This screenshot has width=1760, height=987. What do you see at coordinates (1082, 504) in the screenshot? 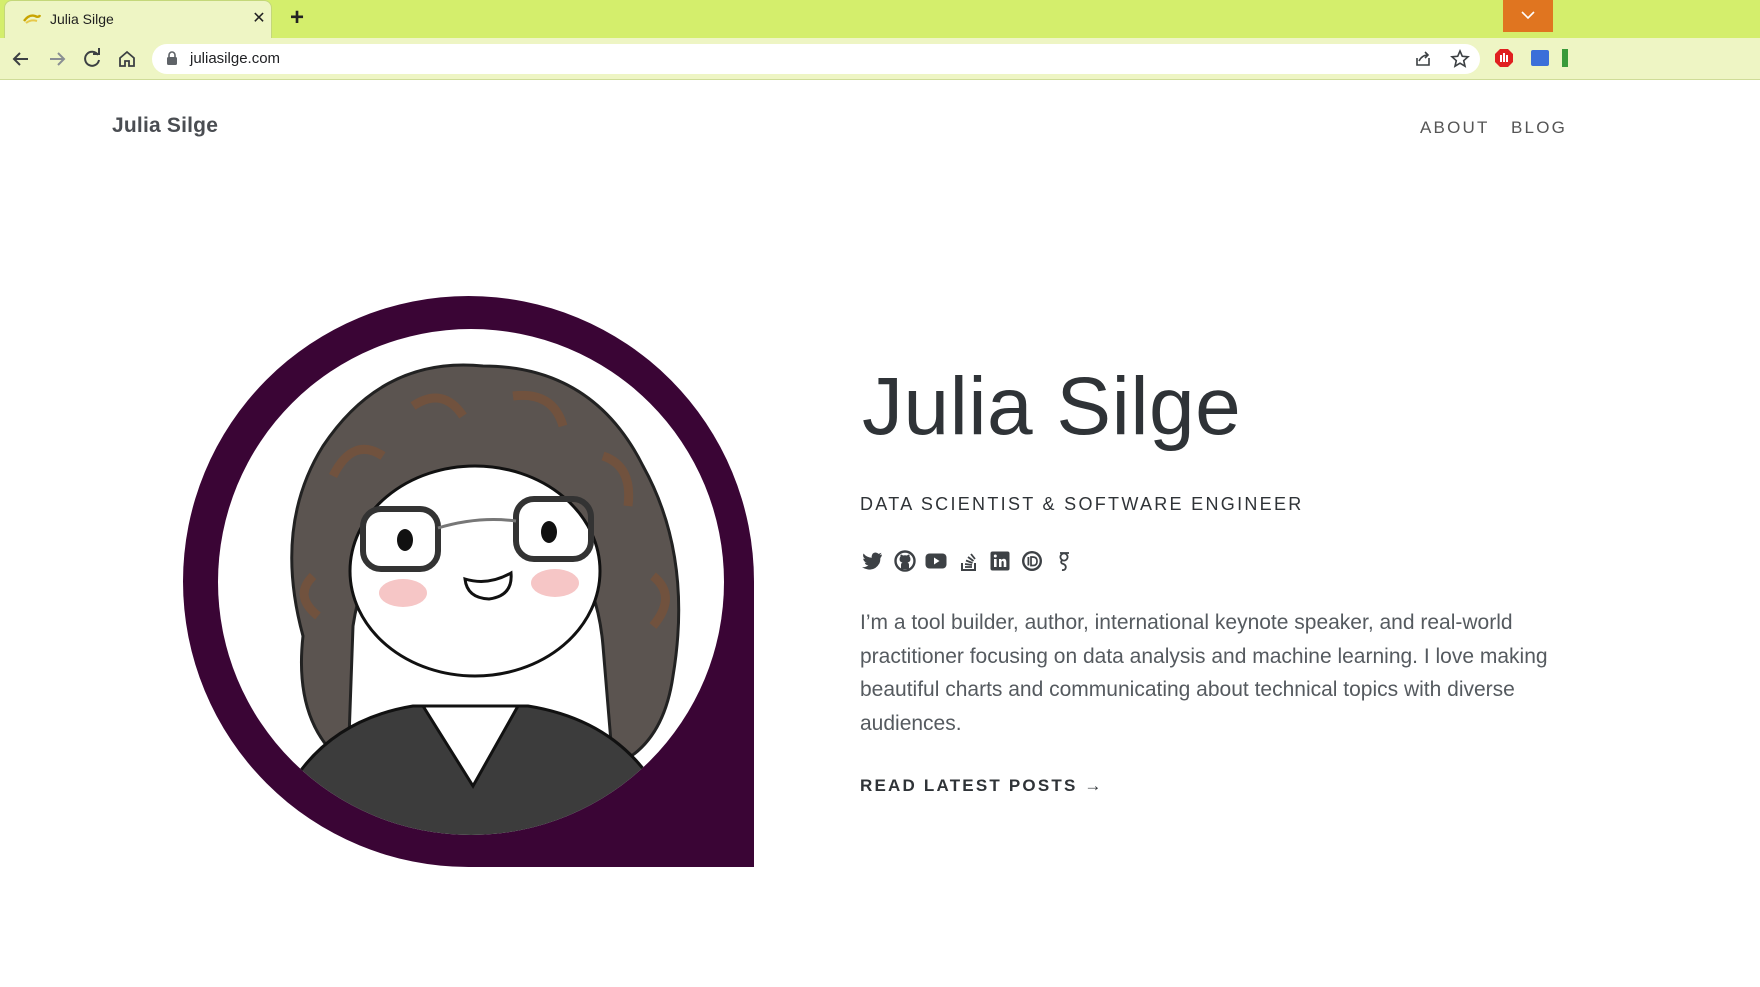
I see `hero-role: DATA SCIENTIST & SOFTWARE ENGINEER` at bounding box center [1082, 504].